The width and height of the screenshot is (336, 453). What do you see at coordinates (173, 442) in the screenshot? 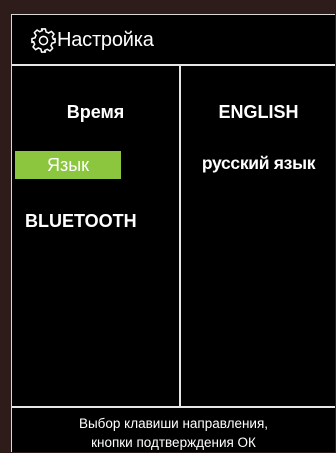
I see `help-text-line-2: кнопки подтверждения ОК` at bounding box center [173, 442].